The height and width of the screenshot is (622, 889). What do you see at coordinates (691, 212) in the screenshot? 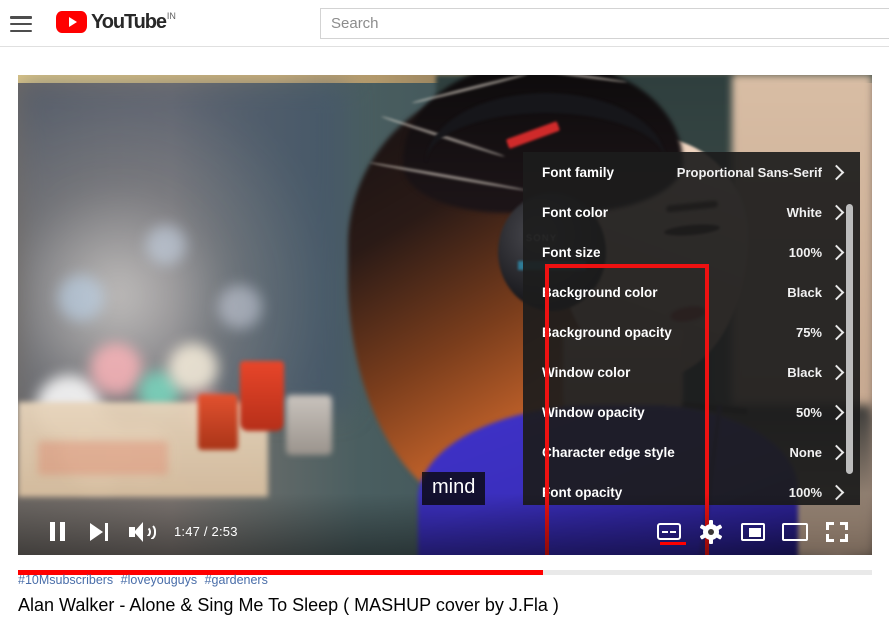
I see `menu-item-font-color: Font color White` at bounding box center [691, 212].